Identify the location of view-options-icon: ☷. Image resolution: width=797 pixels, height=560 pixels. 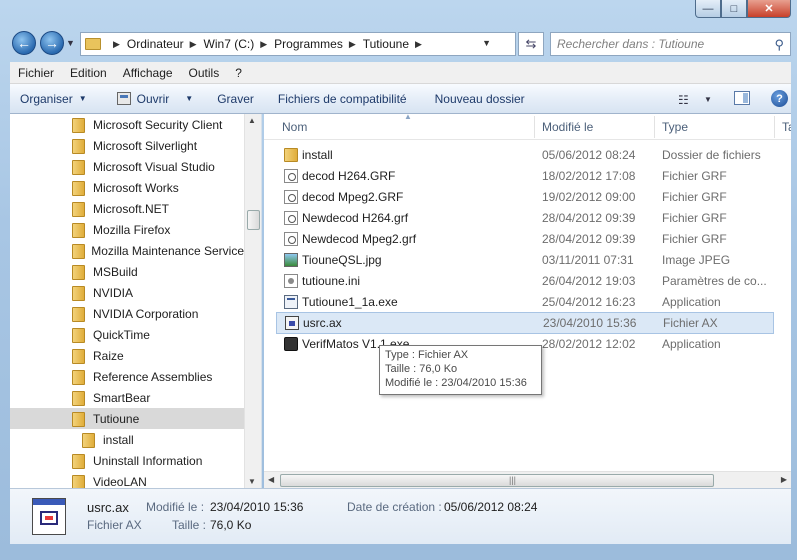
(683, 100).